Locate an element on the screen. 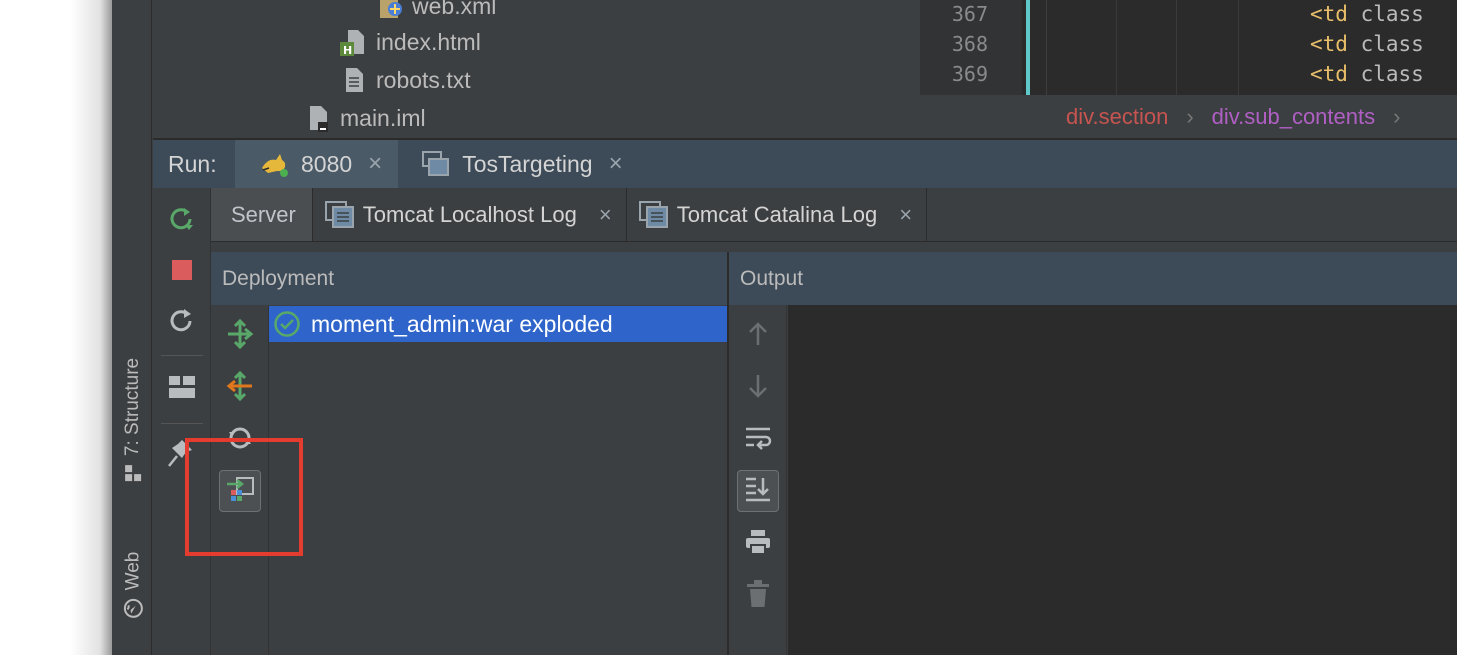 This screenshot has height=655, width=1457. soft-wrap-icon is located at coordinates (758, 440).